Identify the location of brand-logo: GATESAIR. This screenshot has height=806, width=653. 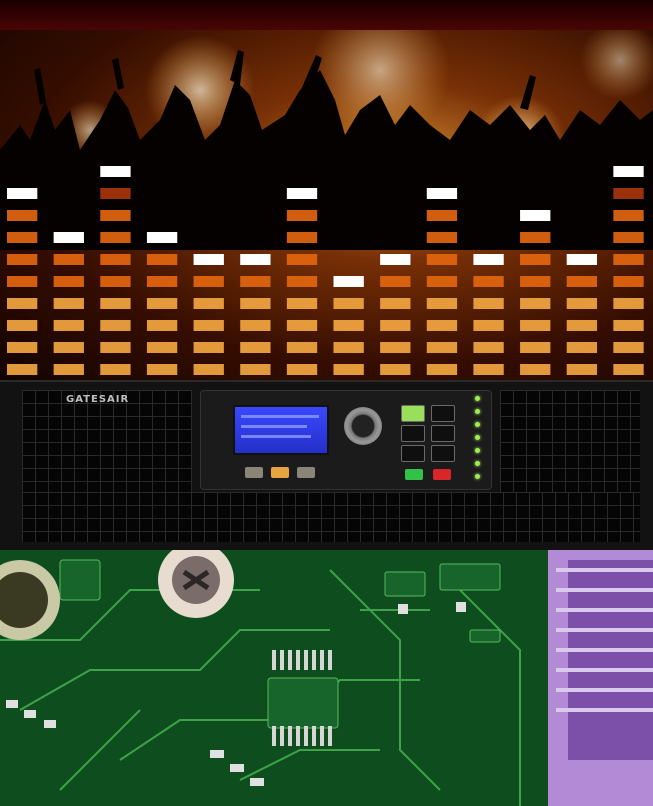
(98, 399).